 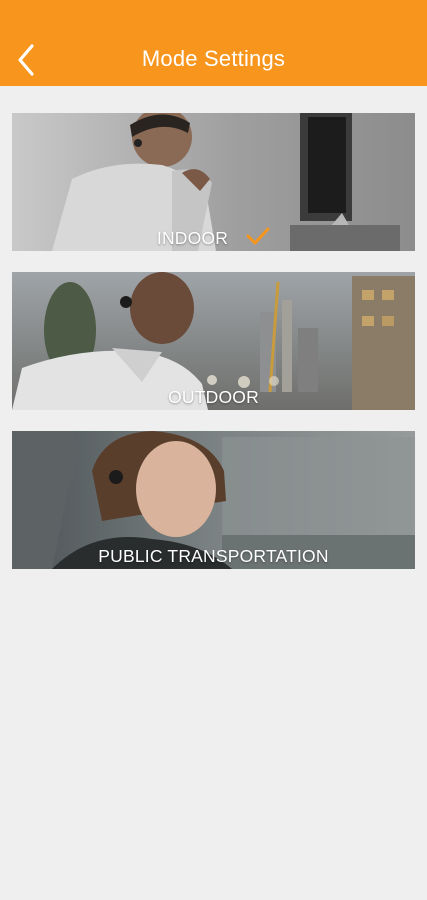 I want to click on mode-label-indoor: INDOOR, so click(x=213, y=238).